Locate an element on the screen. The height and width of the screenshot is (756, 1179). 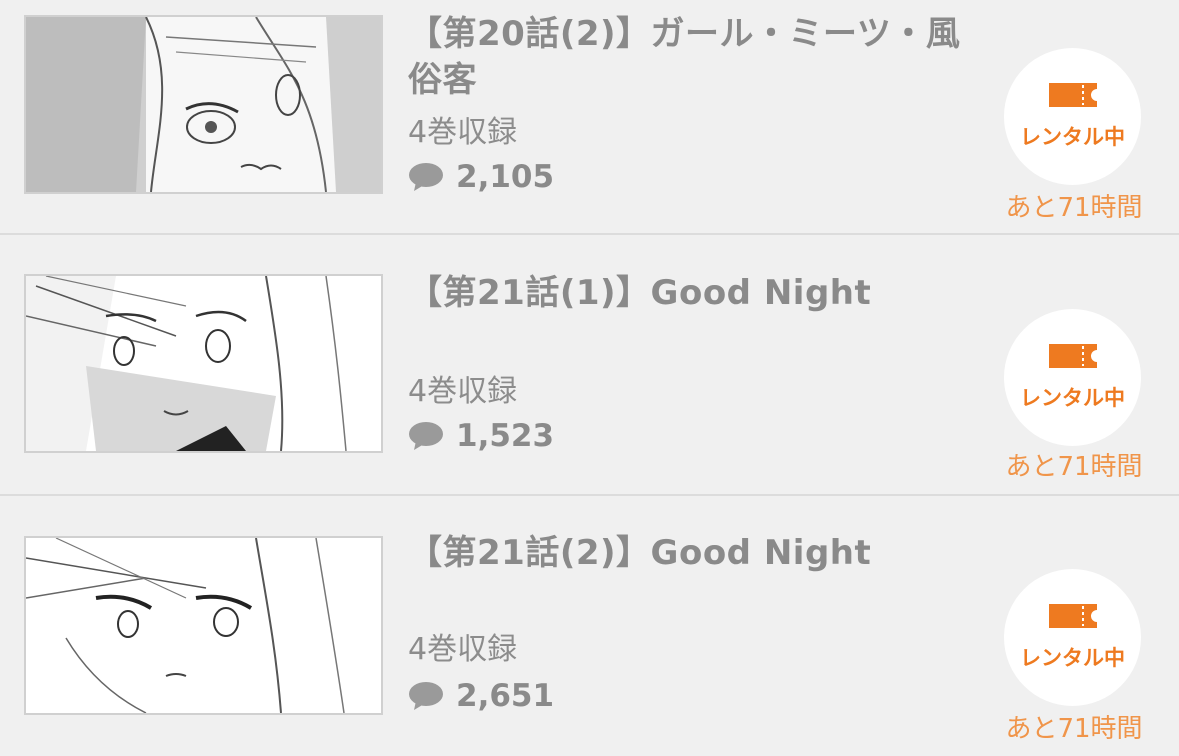
episode-title: 【第20話(2)】ガール・ミーツ・風俗客 is located at coordinates (688, 57).